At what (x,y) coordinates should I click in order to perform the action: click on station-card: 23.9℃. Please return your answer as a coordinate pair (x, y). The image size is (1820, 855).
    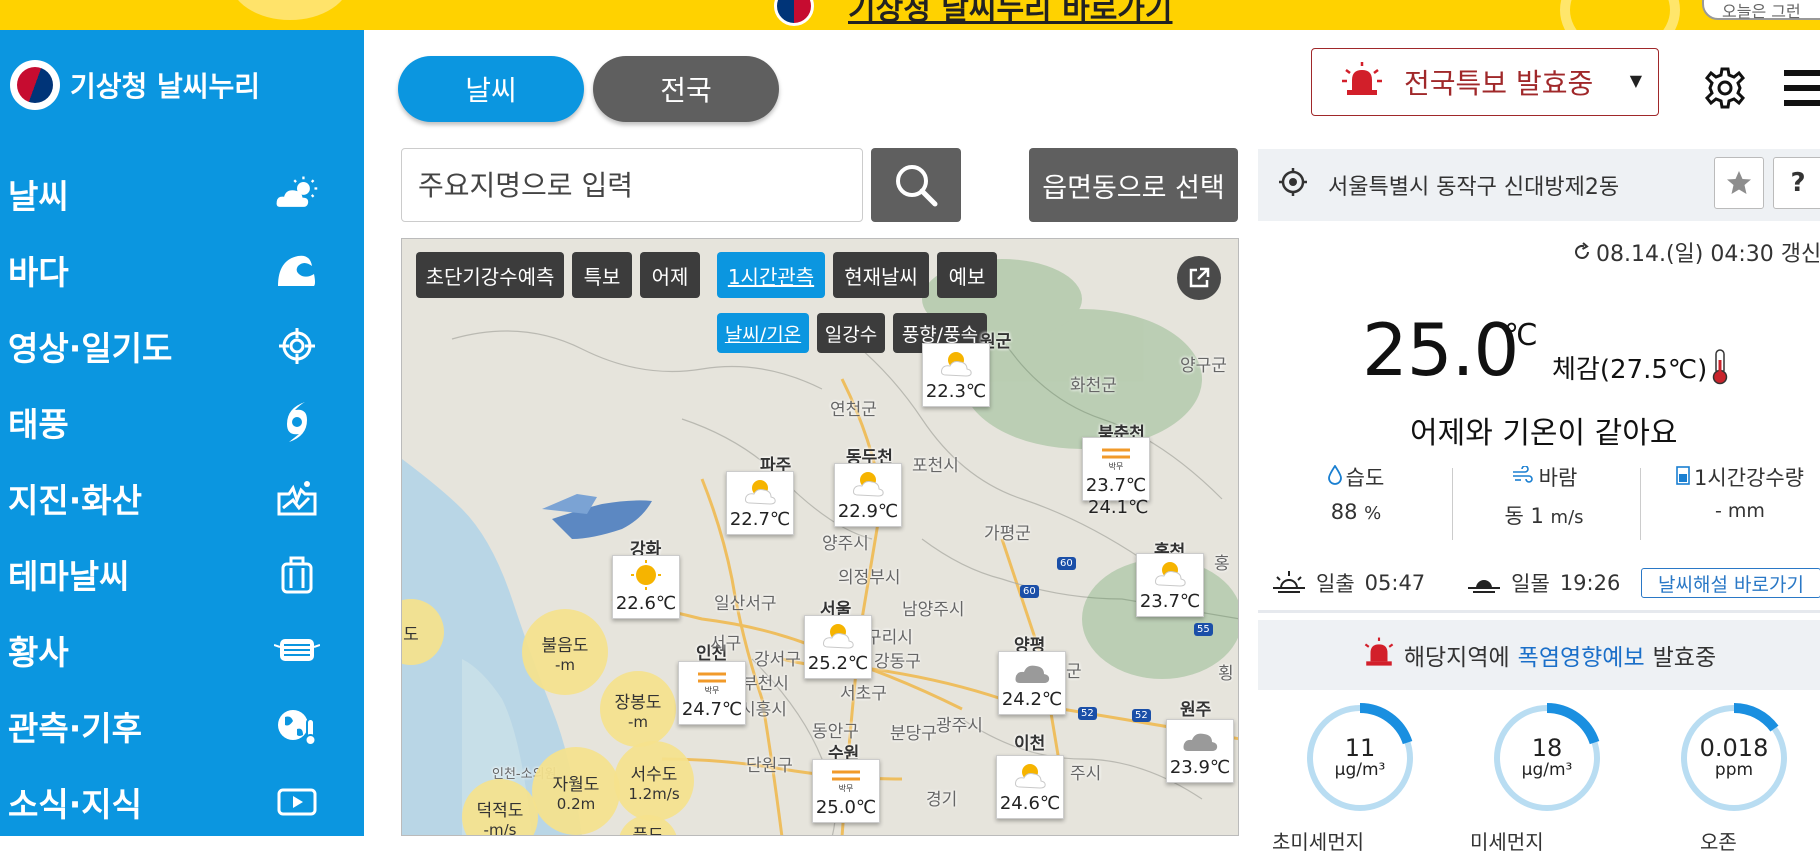
    Looking at the image, I should click on (1200, 751).